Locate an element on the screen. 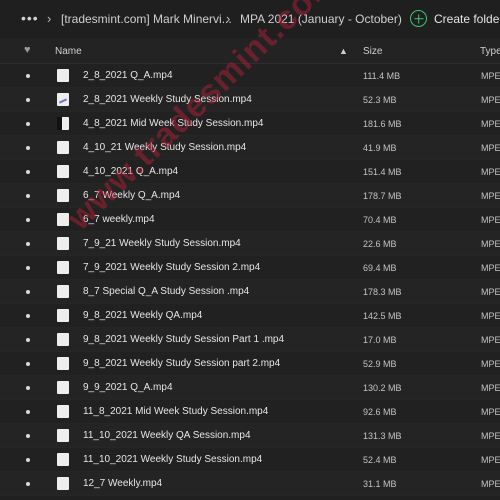  file-name: 11_8_2021 Mid Week Study Session.mp4 is located at coordinates (175, 412).